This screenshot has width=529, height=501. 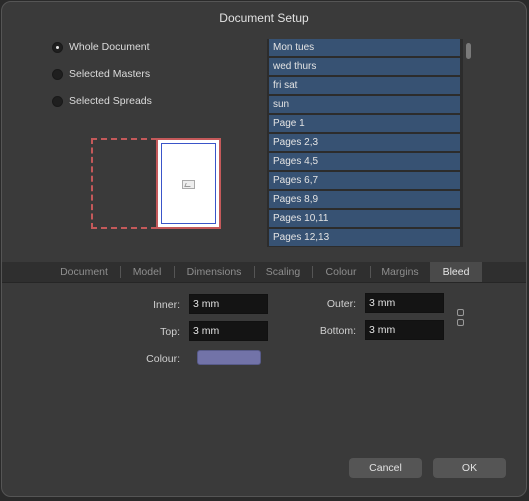 What do you see at coordinates (84, 272) in the screenshot?
I see `tab-document: Document` at bounding box center [84, 272].